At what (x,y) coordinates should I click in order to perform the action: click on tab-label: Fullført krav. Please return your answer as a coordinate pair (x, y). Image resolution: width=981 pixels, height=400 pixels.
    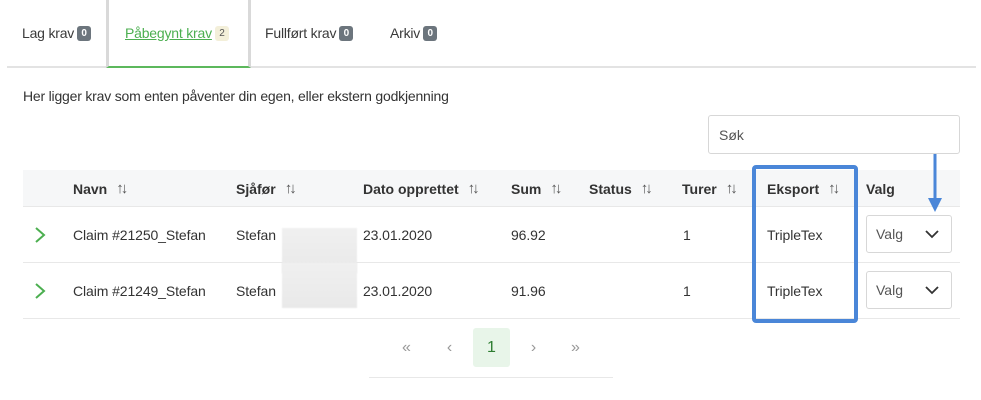
    Looking at the image, I should click on (301, 33).